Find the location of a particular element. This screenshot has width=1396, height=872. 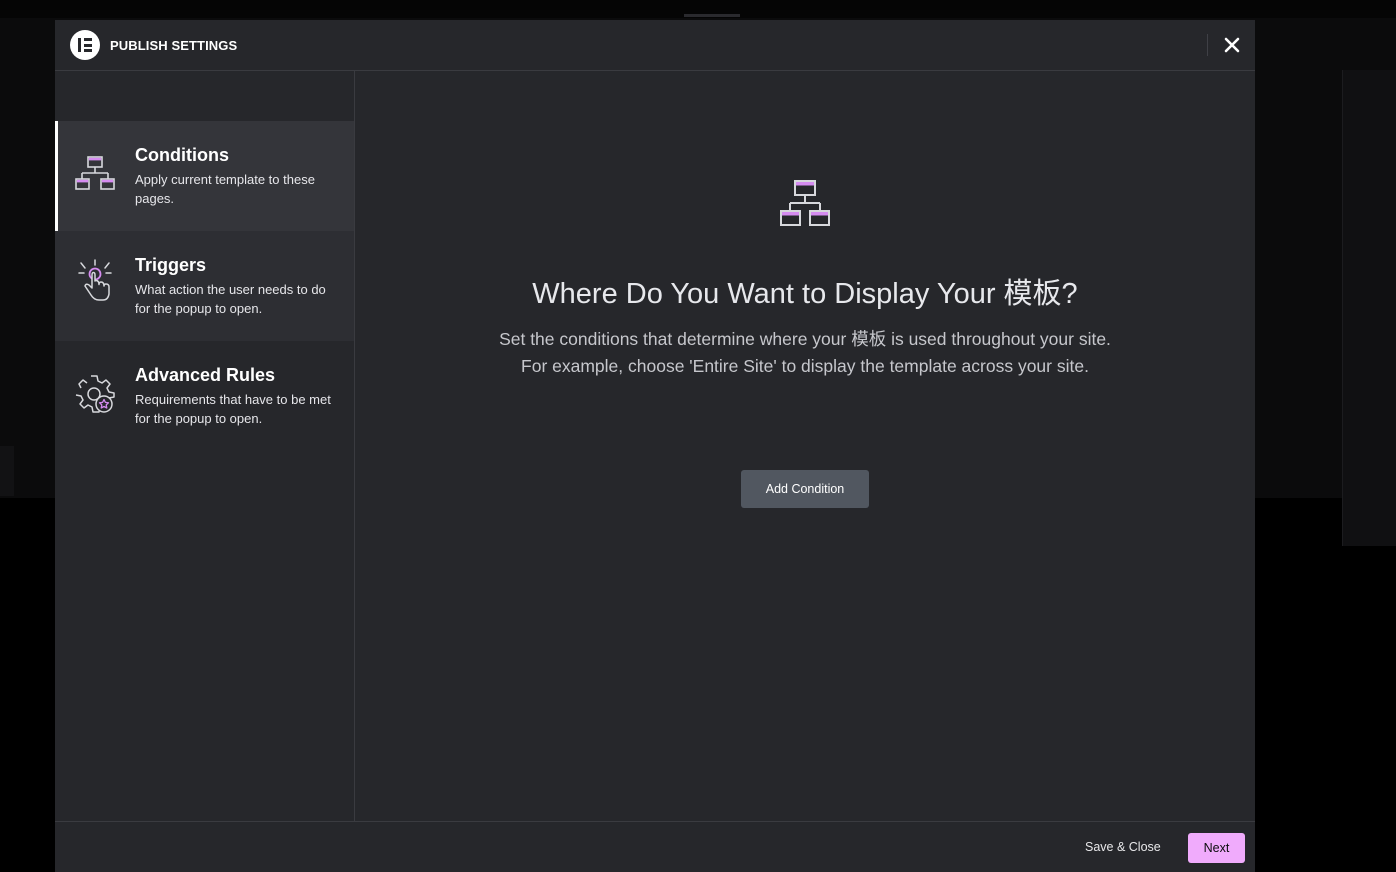

sidebar-item-title: Triggers is located at coordinates (171, 265).